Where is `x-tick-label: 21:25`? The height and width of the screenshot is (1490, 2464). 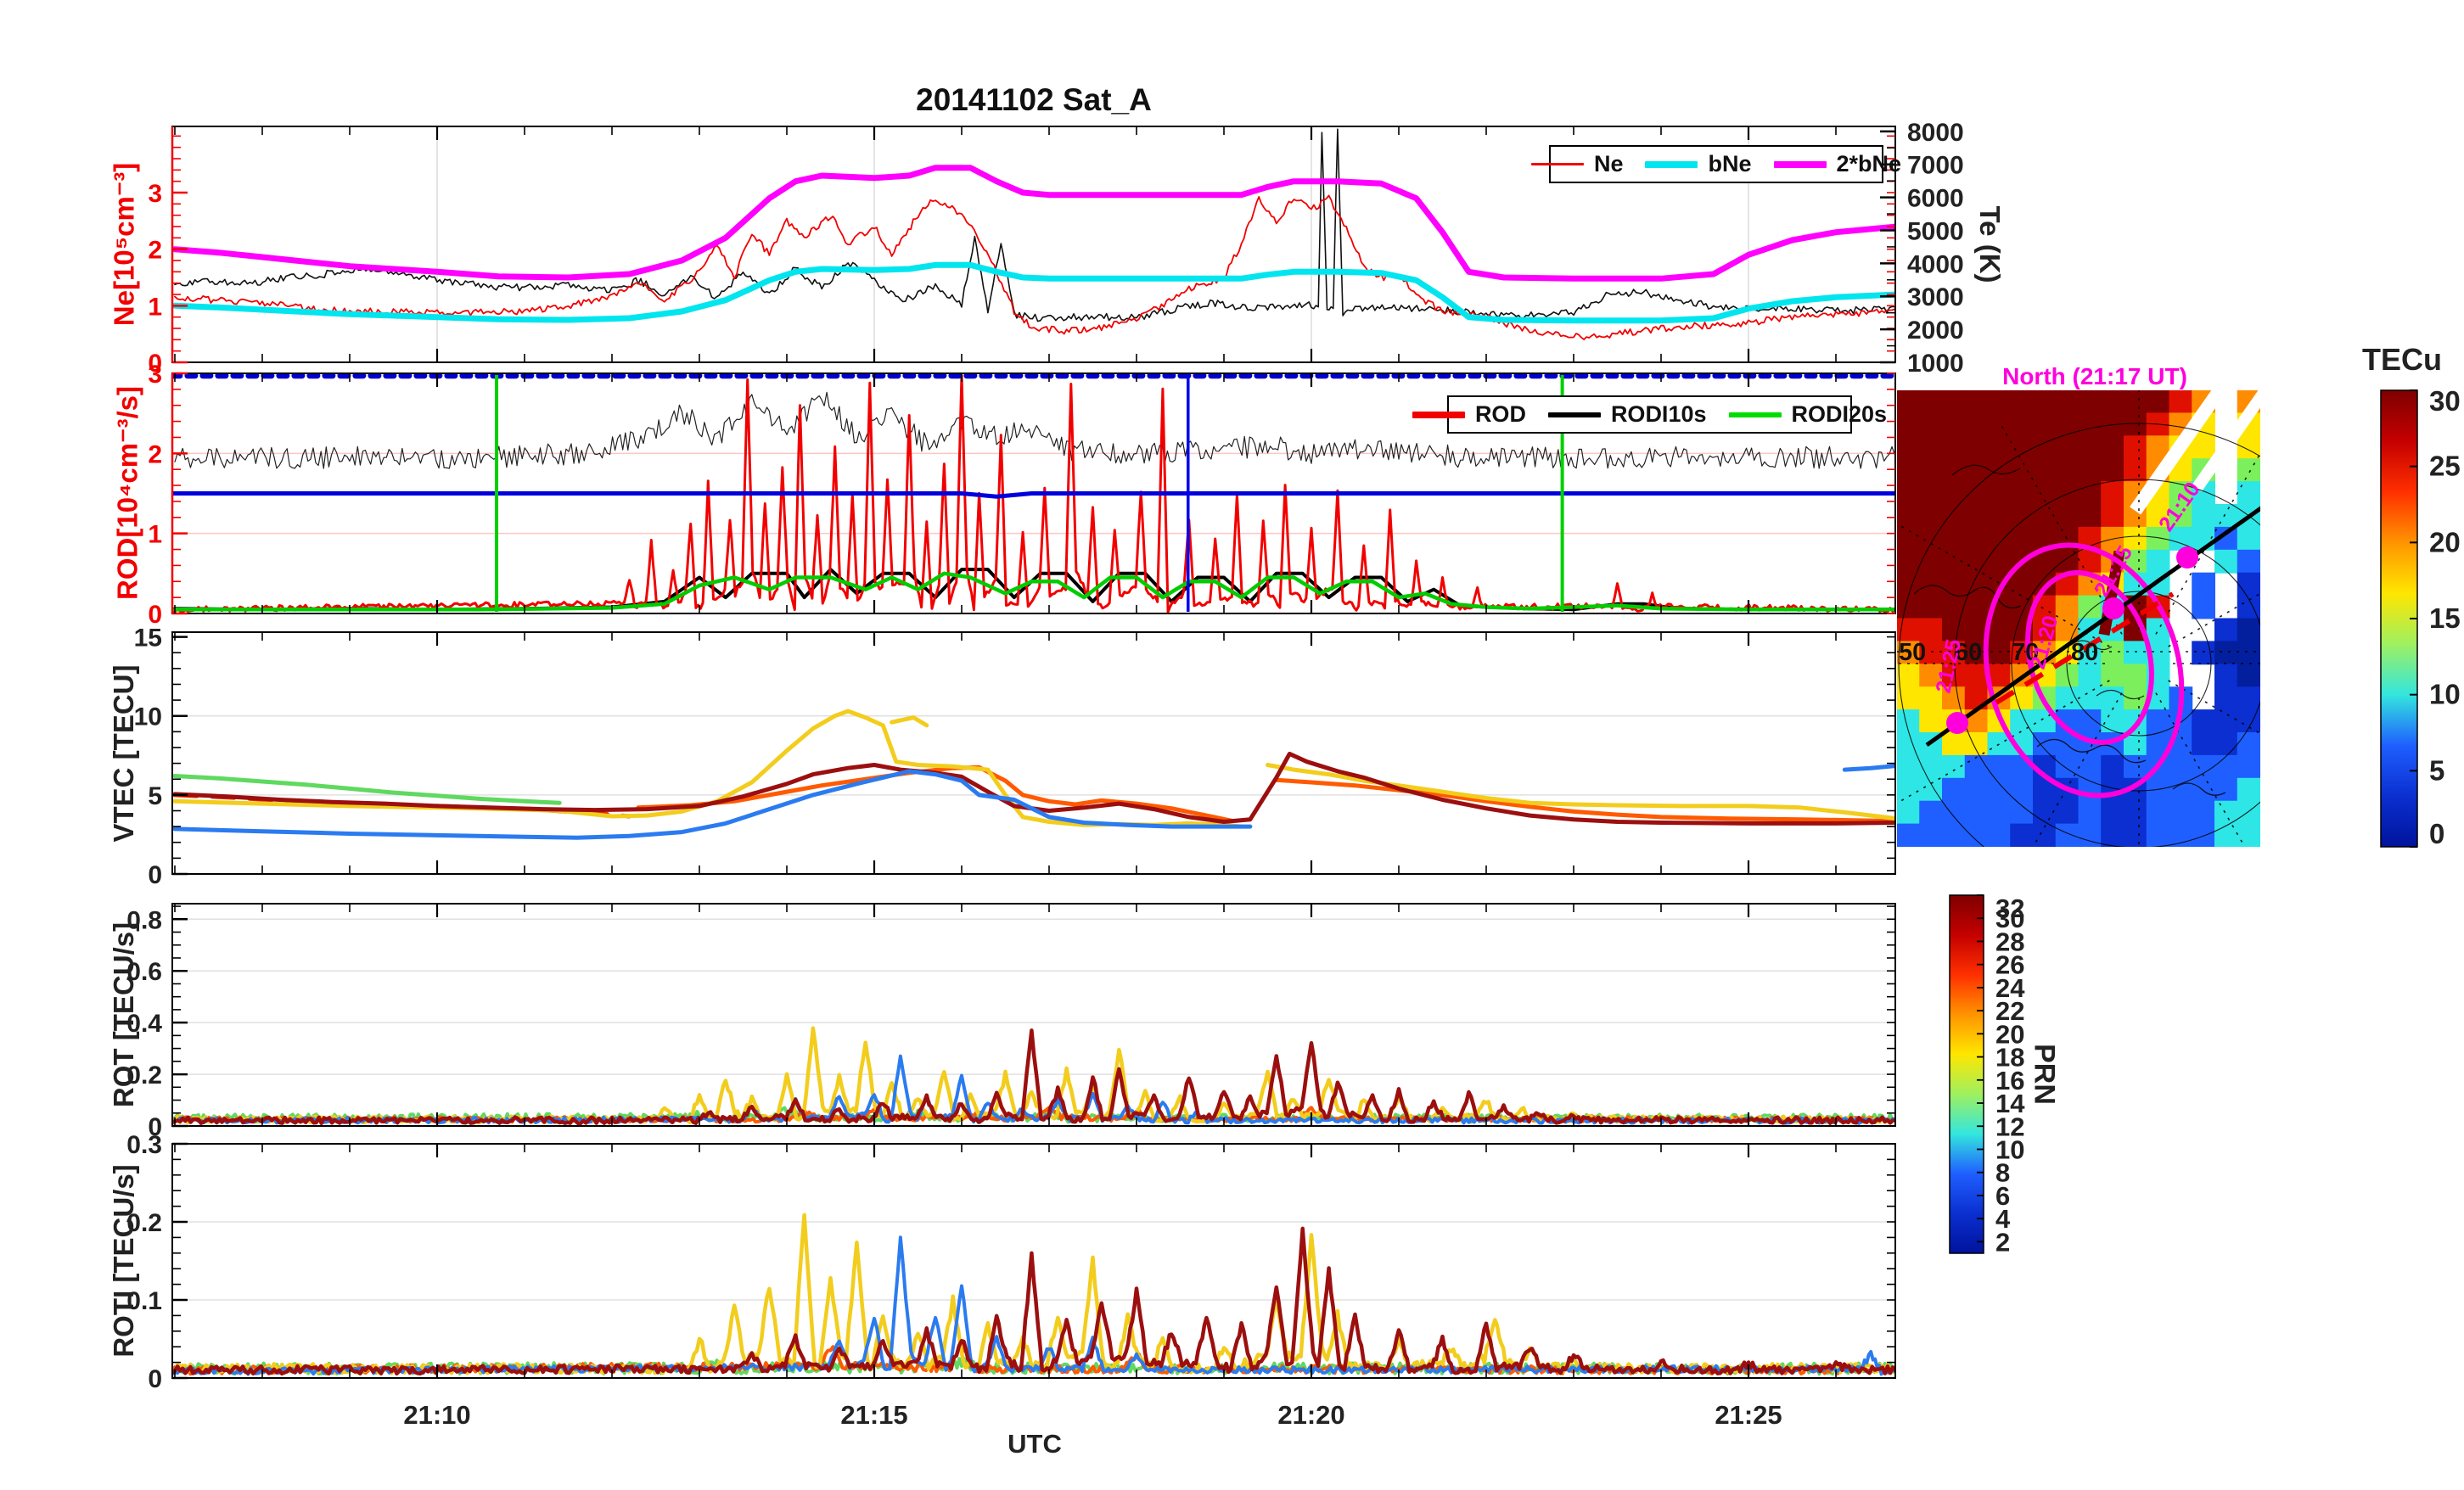
x-tick-label: 21:25 is located at coordinates (1748, 1415).